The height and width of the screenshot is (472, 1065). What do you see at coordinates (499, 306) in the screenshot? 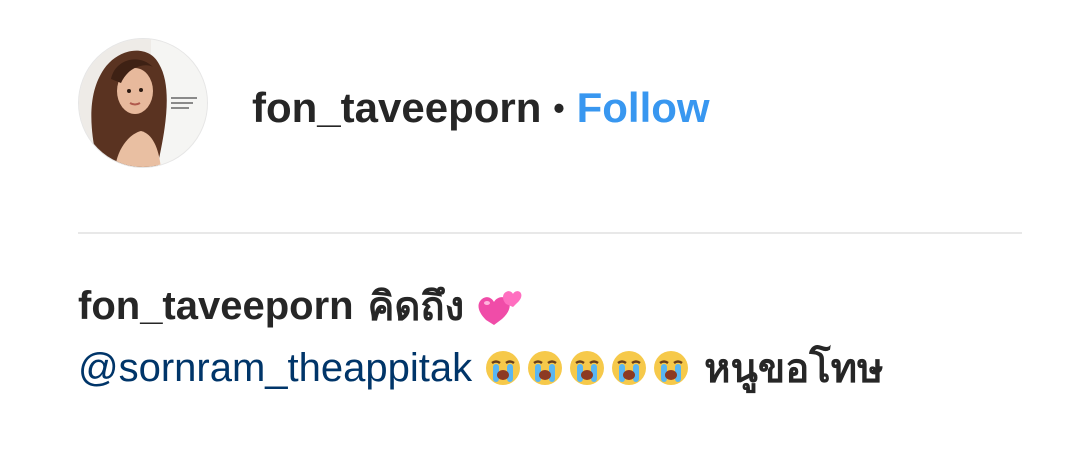
I see `two-hearts-icon` at bounding box center [499, 306].